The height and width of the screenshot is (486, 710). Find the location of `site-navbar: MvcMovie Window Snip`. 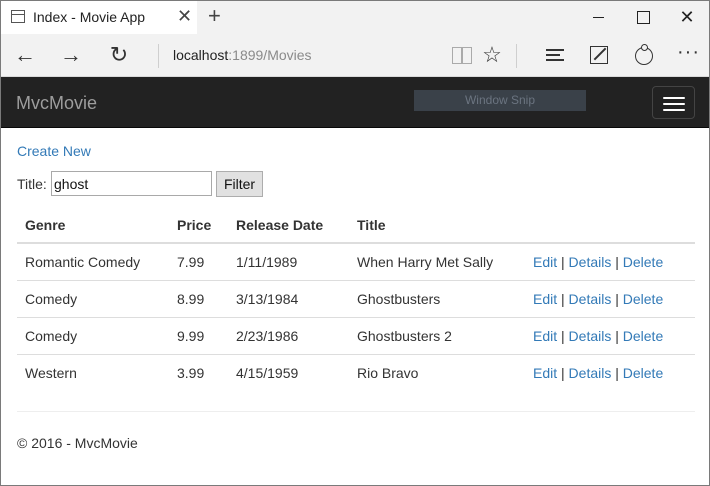

site-navbar: MvcMovie Window Snip is located at coordinates (355, 102).